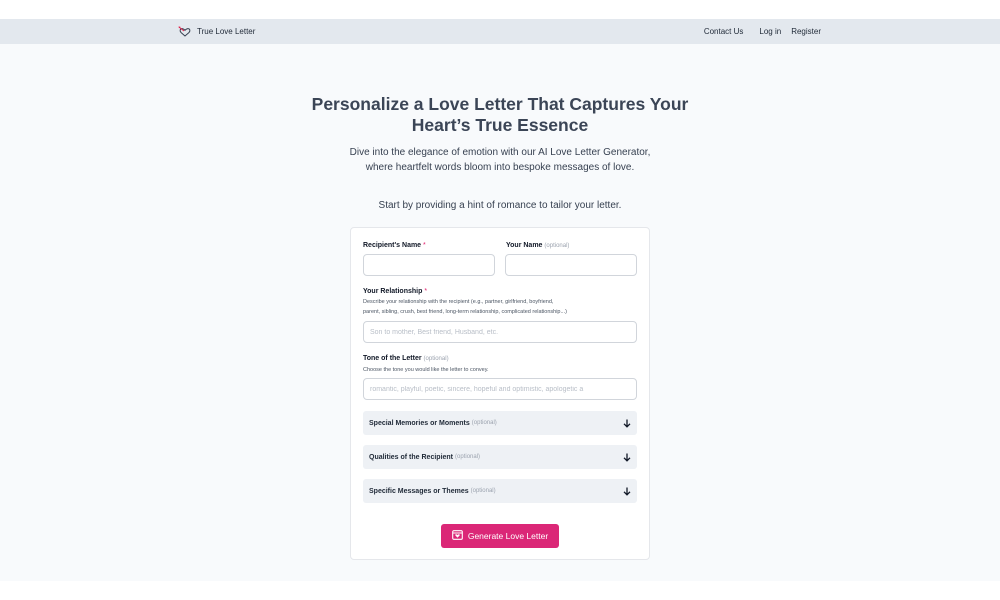 The width and height of the screenshot is (1000, 600). I want to click on page-title-line-2: Heart’s True Essence, so click(500, 125).